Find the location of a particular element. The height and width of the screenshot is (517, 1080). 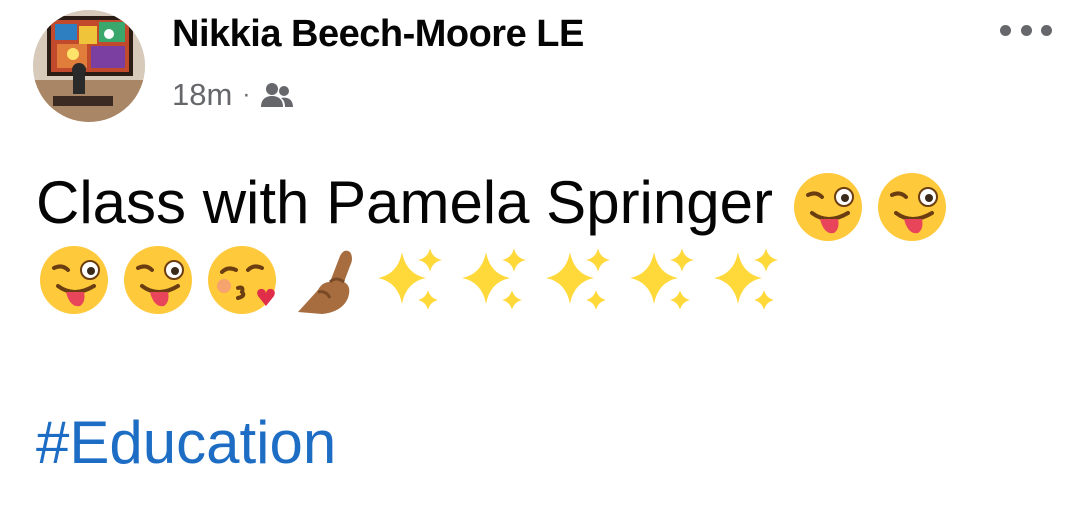

more-options-icon is located at coordinates (1026, 30).